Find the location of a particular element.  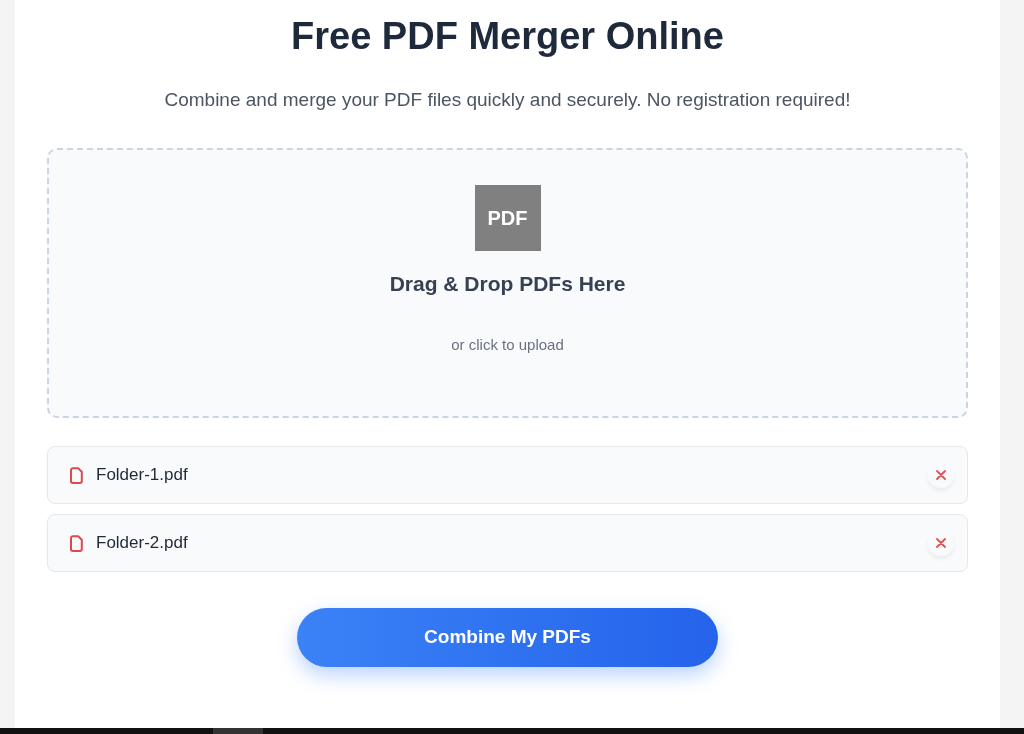

drop-zone-hint: or click to upload is located at coordinates (507, 345).